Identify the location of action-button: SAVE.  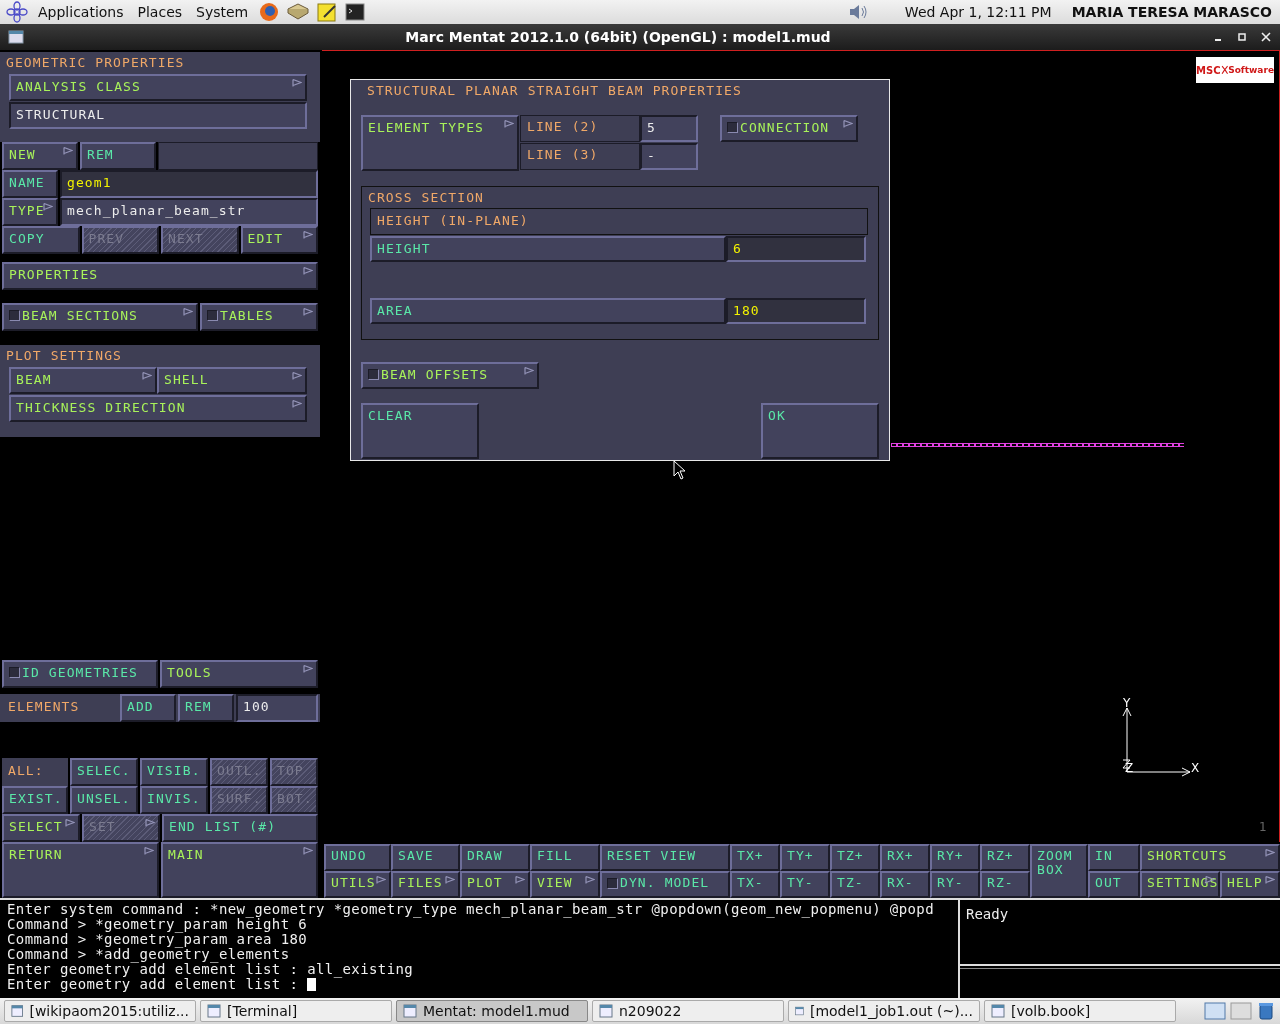
(425, 857).